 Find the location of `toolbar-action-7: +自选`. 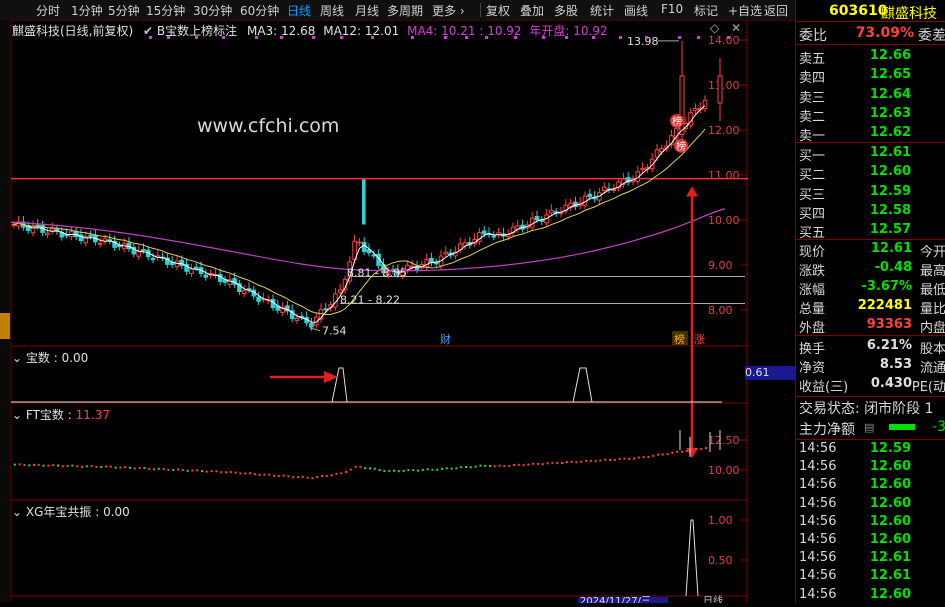

toolbar-action-7: +自选 is located at coordinates (745, 10).